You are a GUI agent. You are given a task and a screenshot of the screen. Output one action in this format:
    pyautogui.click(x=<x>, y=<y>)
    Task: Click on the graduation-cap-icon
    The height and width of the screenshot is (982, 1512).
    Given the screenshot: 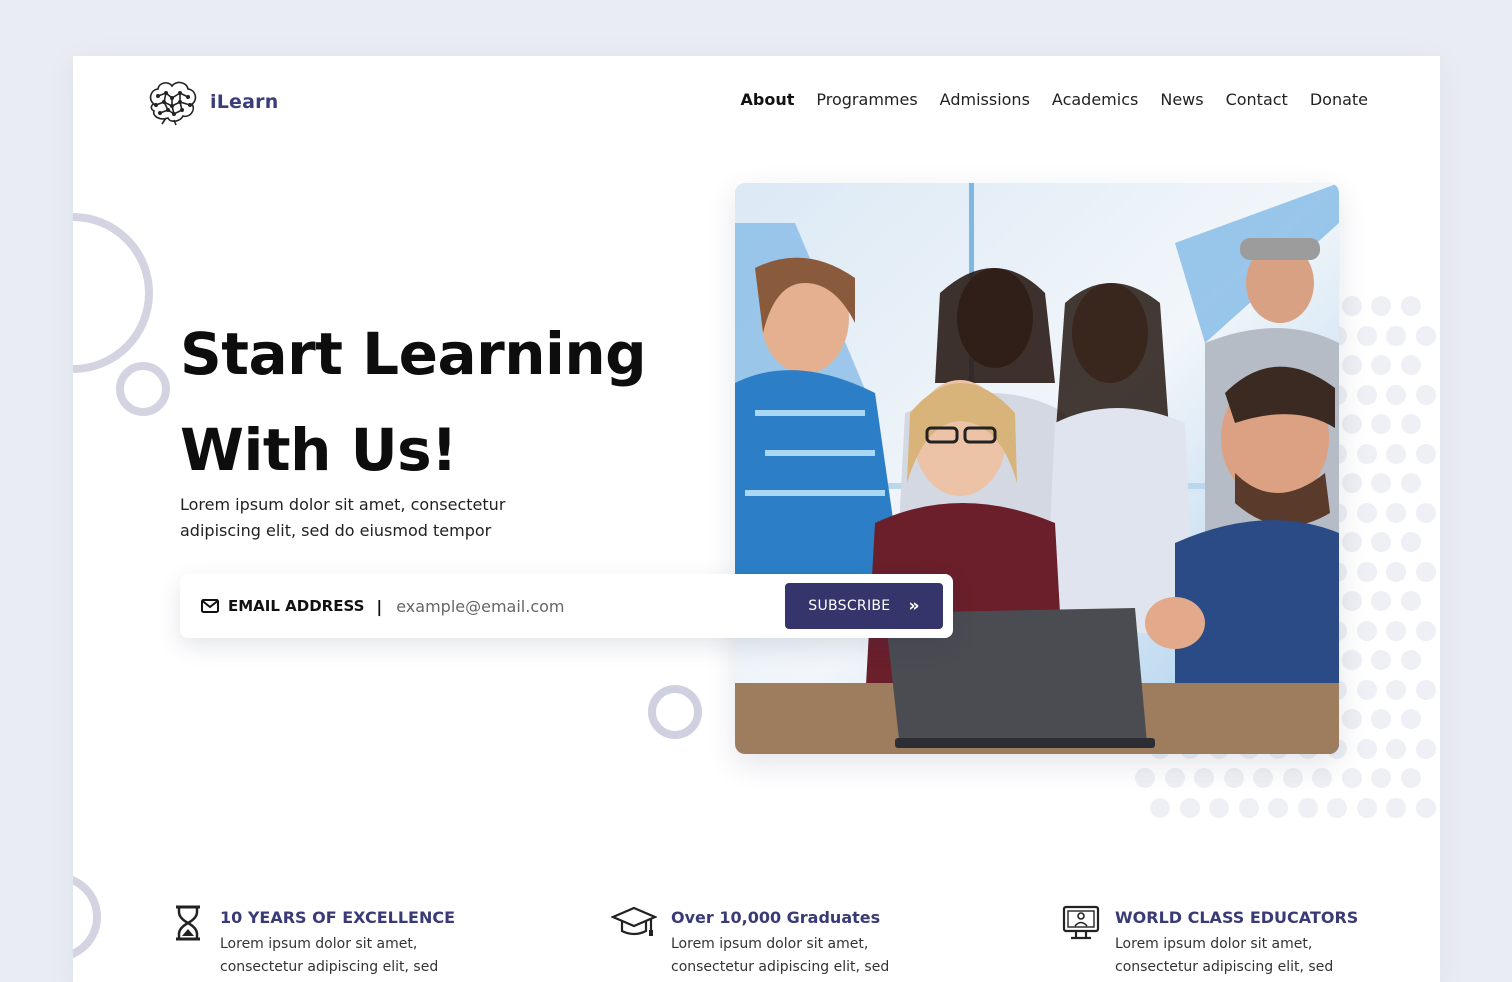 What is the action you would take?
    pyautogui.click(x=634, y=921)
    